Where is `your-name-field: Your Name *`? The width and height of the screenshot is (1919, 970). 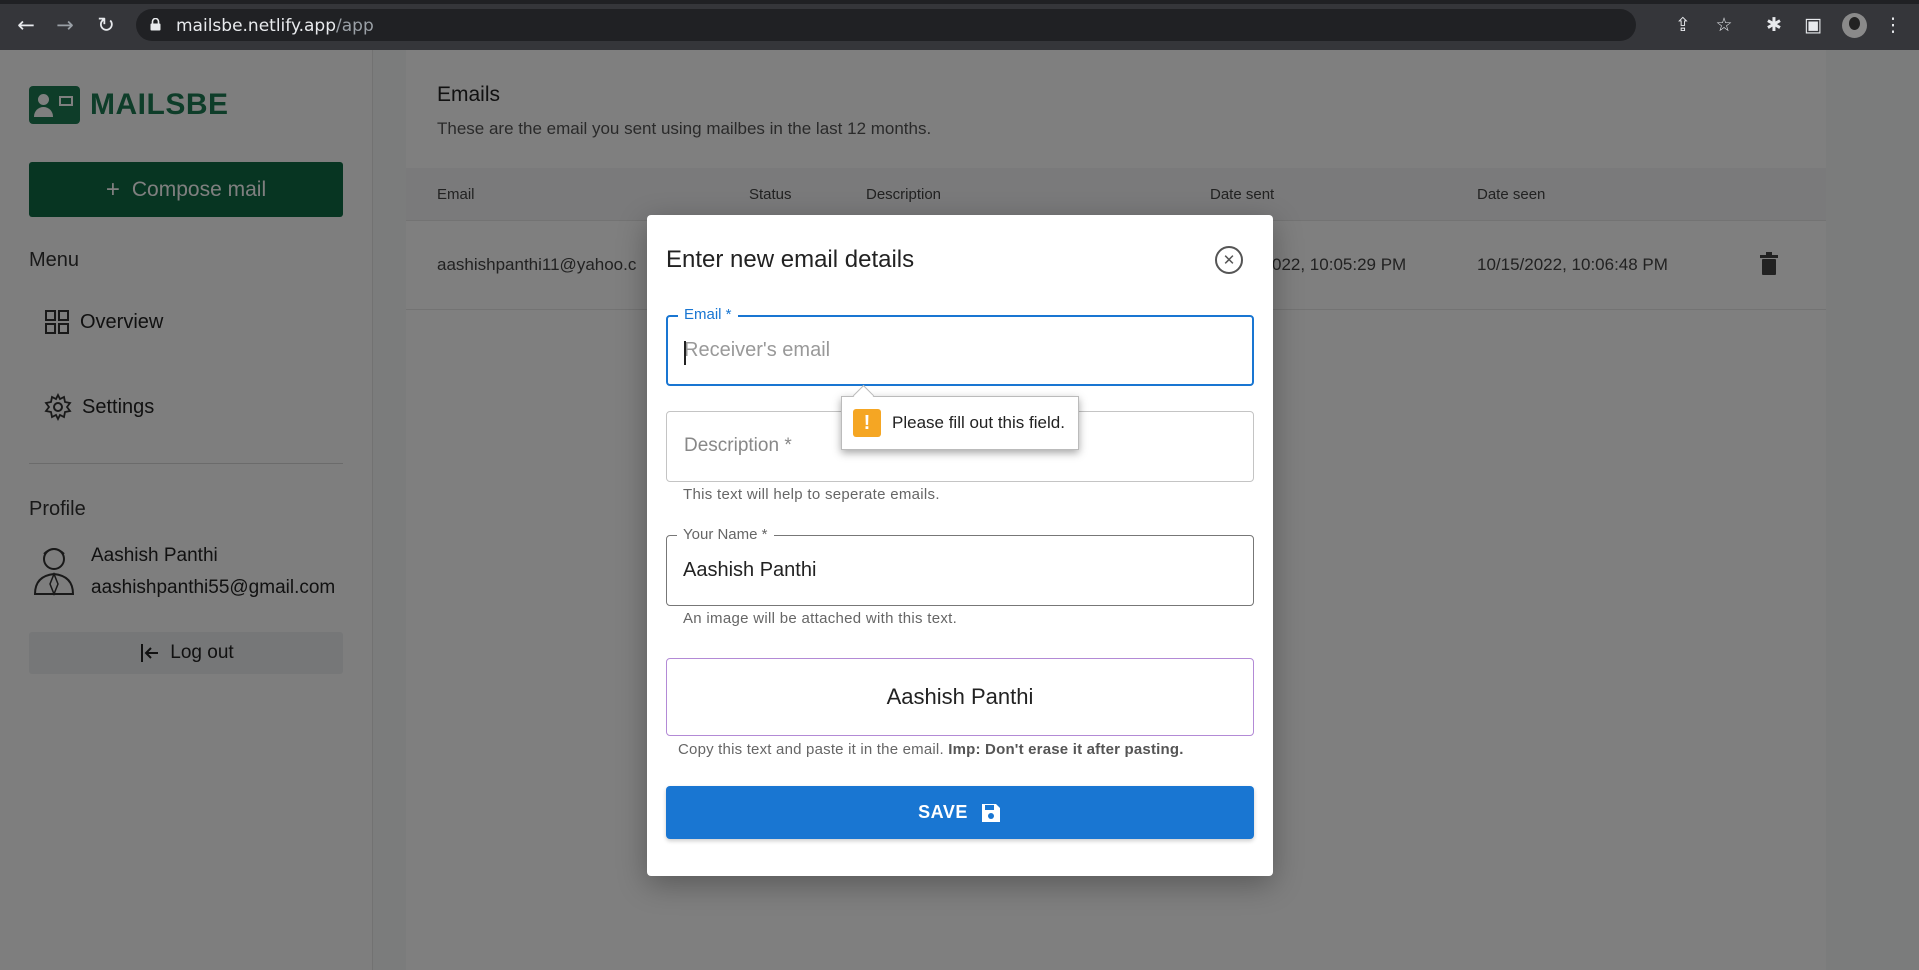 your-name-field: Your Name * is located at coordinates (960, 566).